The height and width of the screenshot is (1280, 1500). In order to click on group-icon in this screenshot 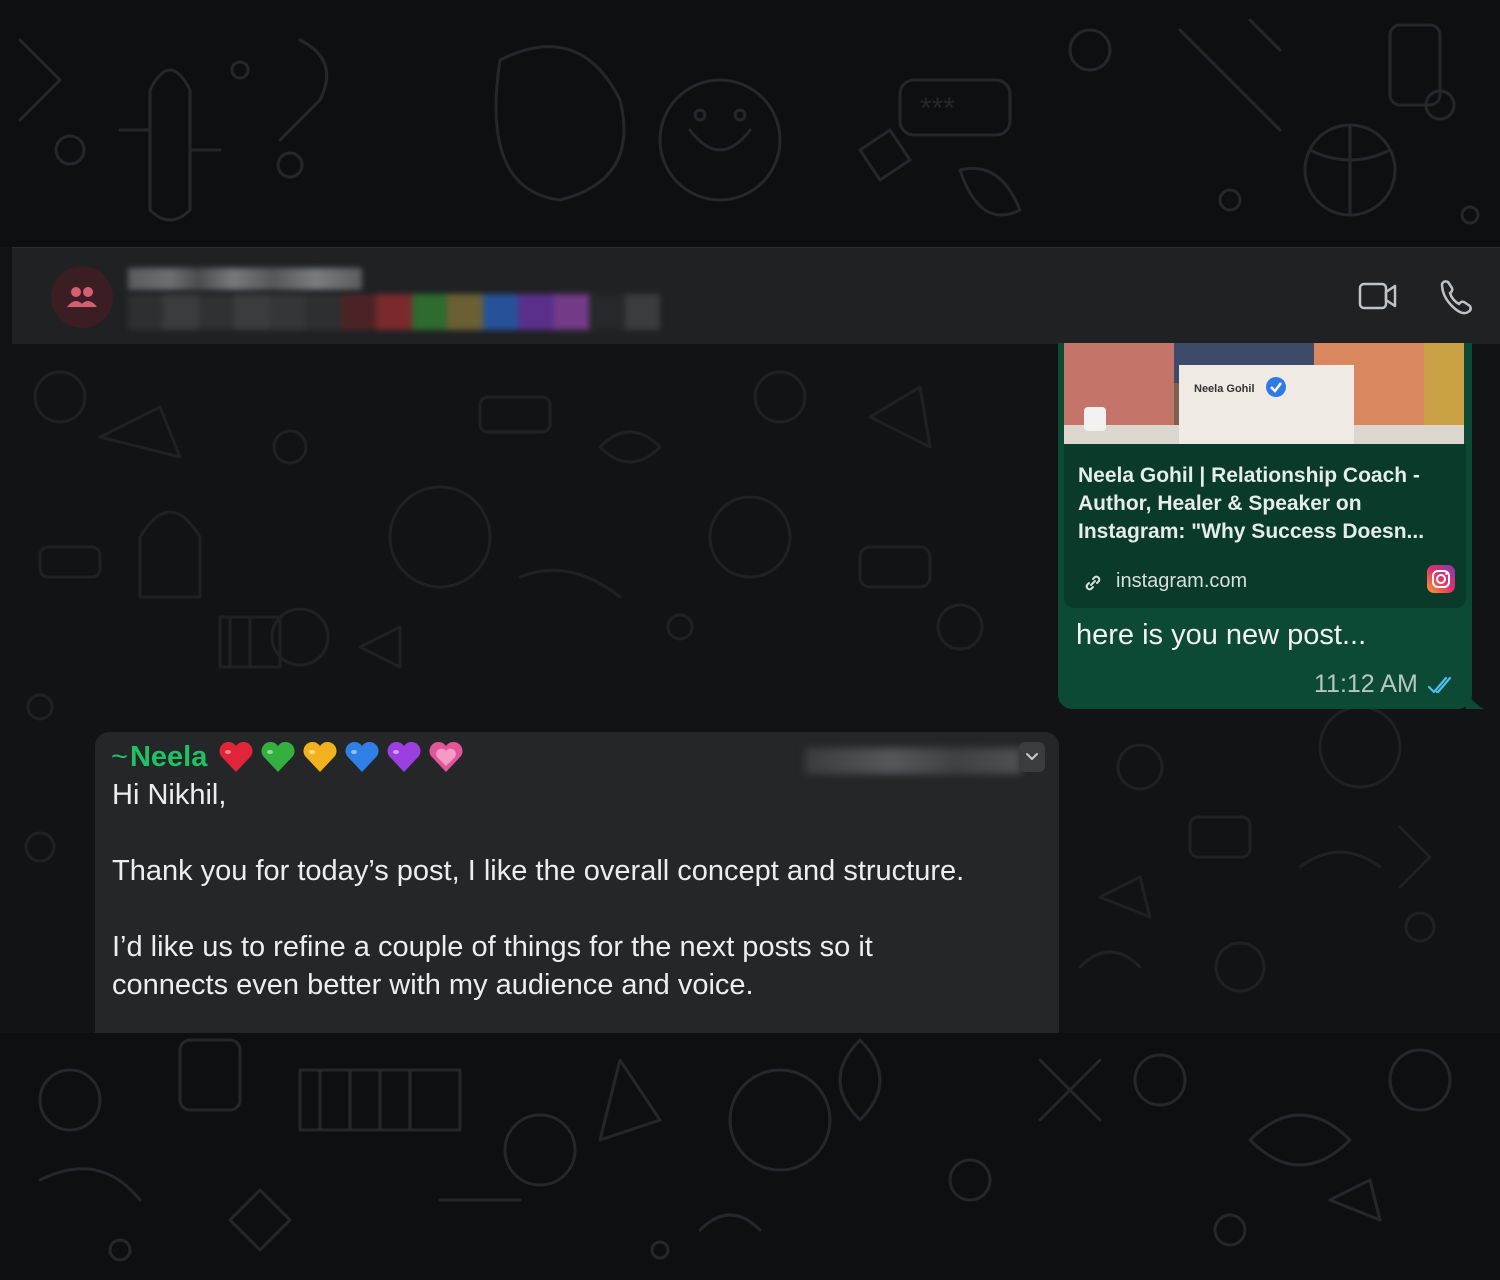, I will do `click(82, 297)`.